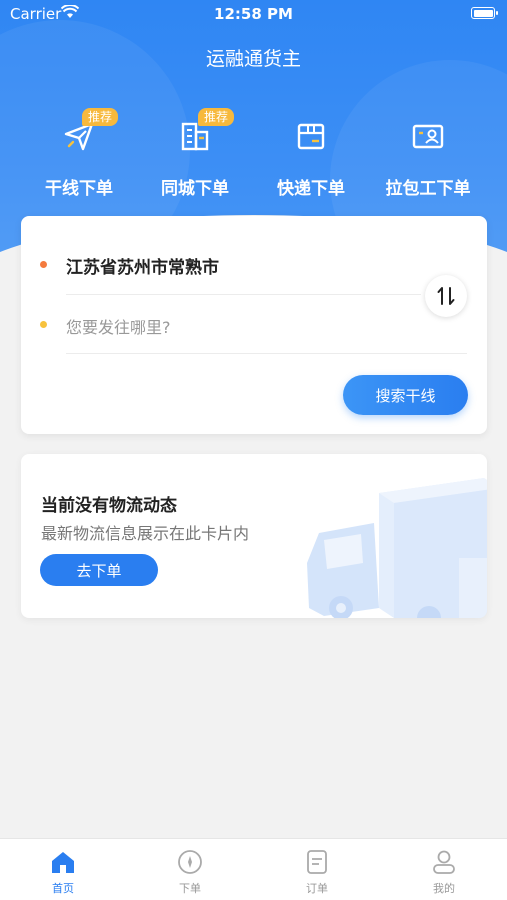  What do you see at coordinates (190, 862) in the screenshot?
I see `compass-icon` at bounding box center [190, 862].